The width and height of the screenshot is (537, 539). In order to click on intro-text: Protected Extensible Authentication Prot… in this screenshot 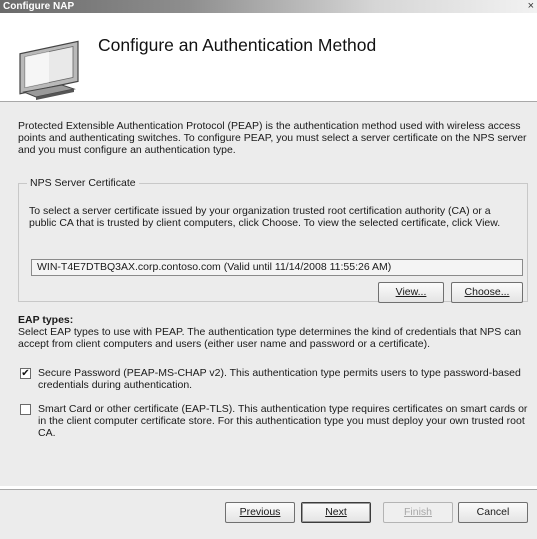, I will do `click(272, 138)`.